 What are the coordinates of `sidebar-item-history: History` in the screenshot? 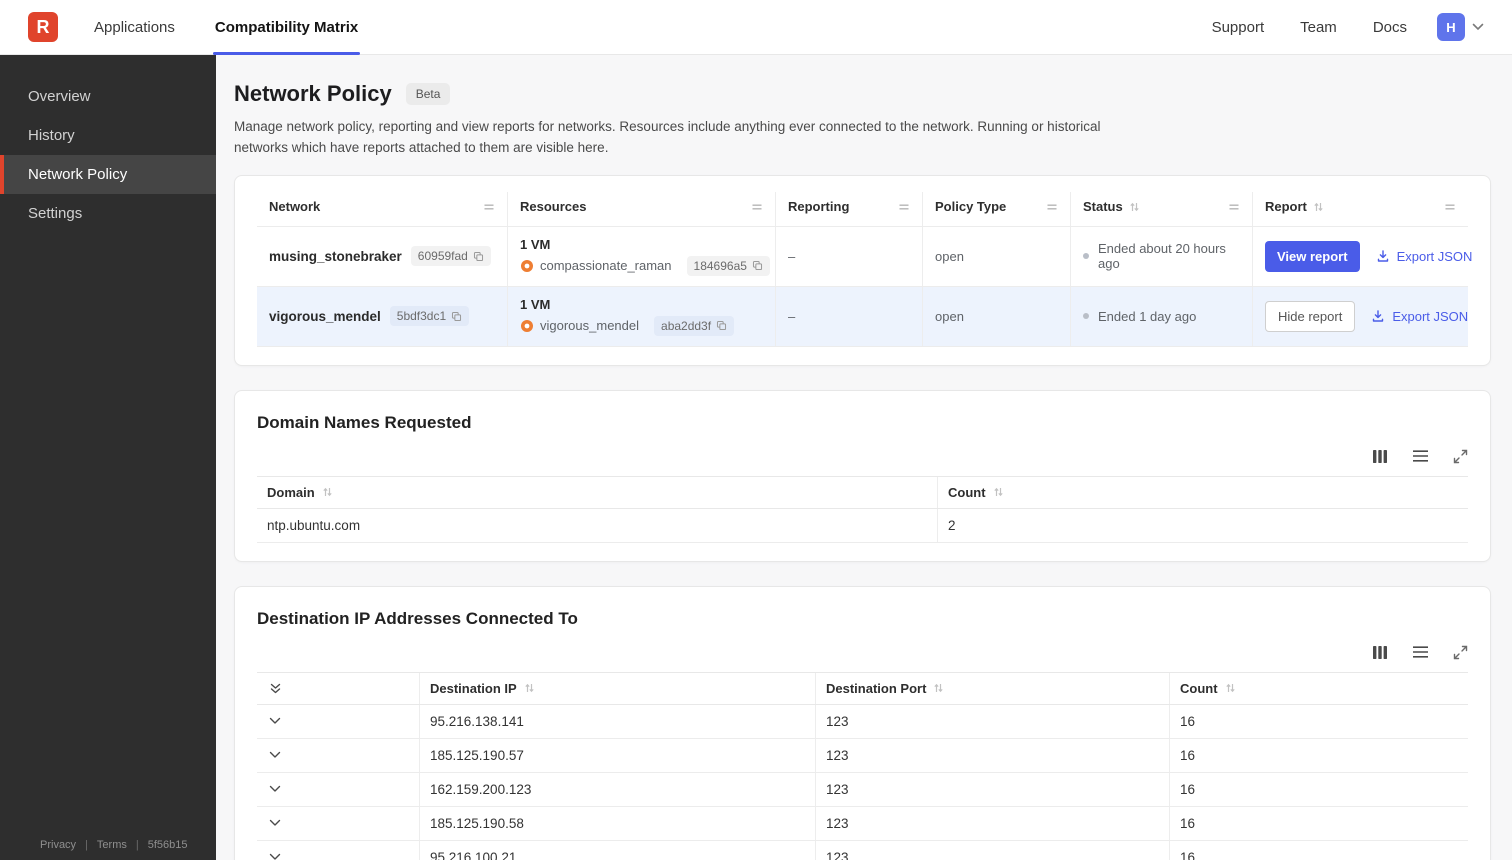 It's located at (108, 135).